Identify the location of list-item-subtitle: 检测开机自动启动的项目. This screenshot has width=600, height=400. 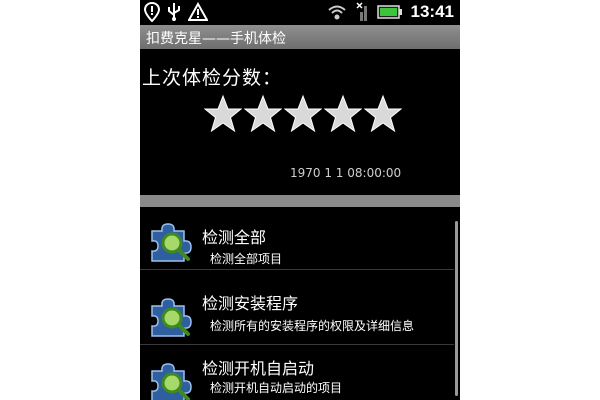
(276, 388).